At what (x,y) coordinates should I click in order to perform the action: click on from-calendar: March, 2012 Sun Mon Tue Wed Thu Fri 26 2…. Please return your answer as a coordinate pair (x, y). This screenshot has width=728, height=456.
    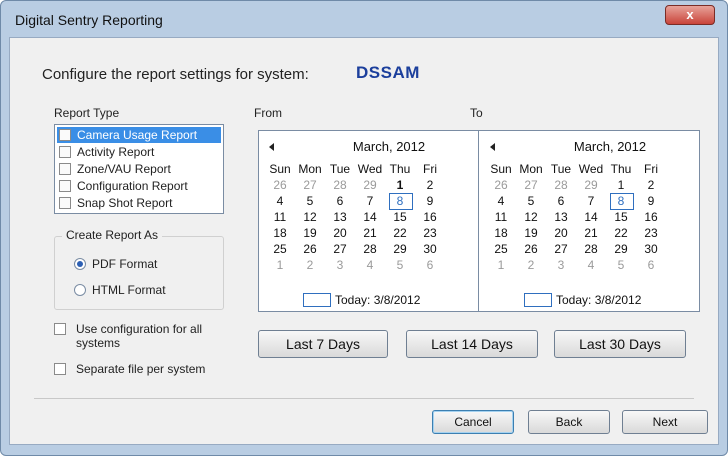
    Looking at the image, I should click on (369, 221).